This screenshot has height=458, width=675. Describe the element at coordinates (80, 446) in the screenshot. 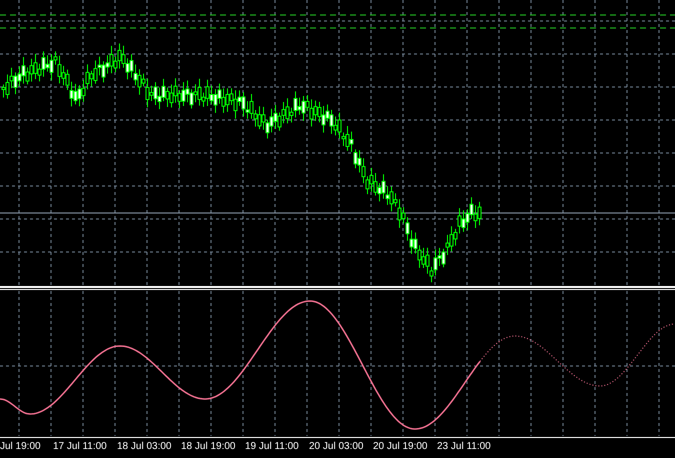

I see `time-label: 17 Jul 11:00` at that location.